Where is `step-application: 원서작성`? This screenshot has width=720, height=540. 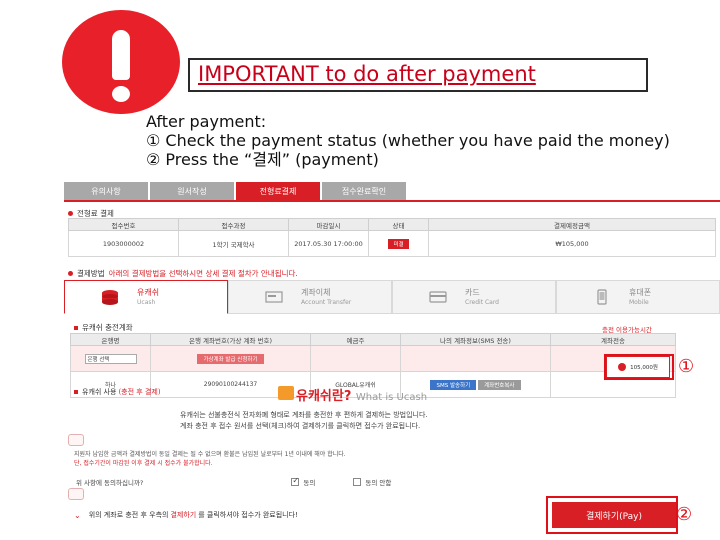 step-application: 원서작성 is located at coordinates (192, 191).